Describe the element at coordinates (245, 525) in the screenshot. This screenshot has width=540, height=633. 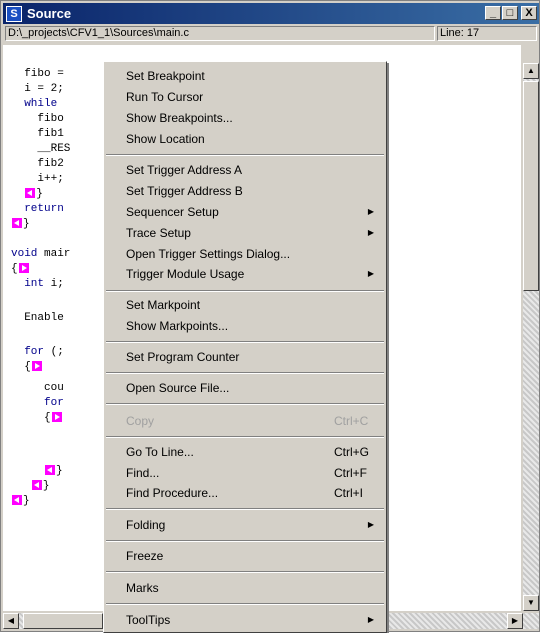
I see `menu-item-folding: Folding ▶` at that location.